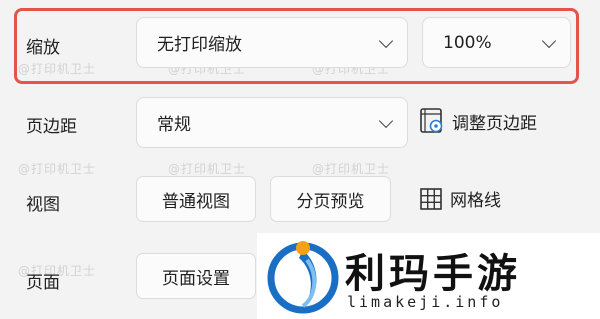 Image resolution: width=600 pixels, height=319 pixels. I want to click on adjust-margins-button: 调整页边距, so click(478, 121).